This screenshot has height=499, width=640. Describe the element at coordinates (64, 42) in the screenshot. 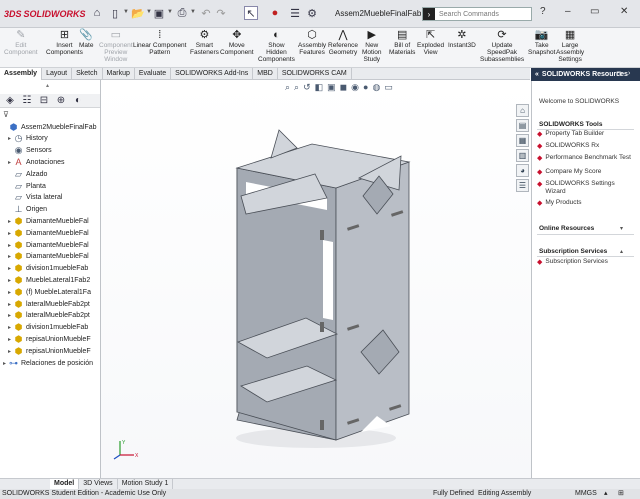

I see `ribbon-button-insert-components: ⊞ Insert Components` at that location.